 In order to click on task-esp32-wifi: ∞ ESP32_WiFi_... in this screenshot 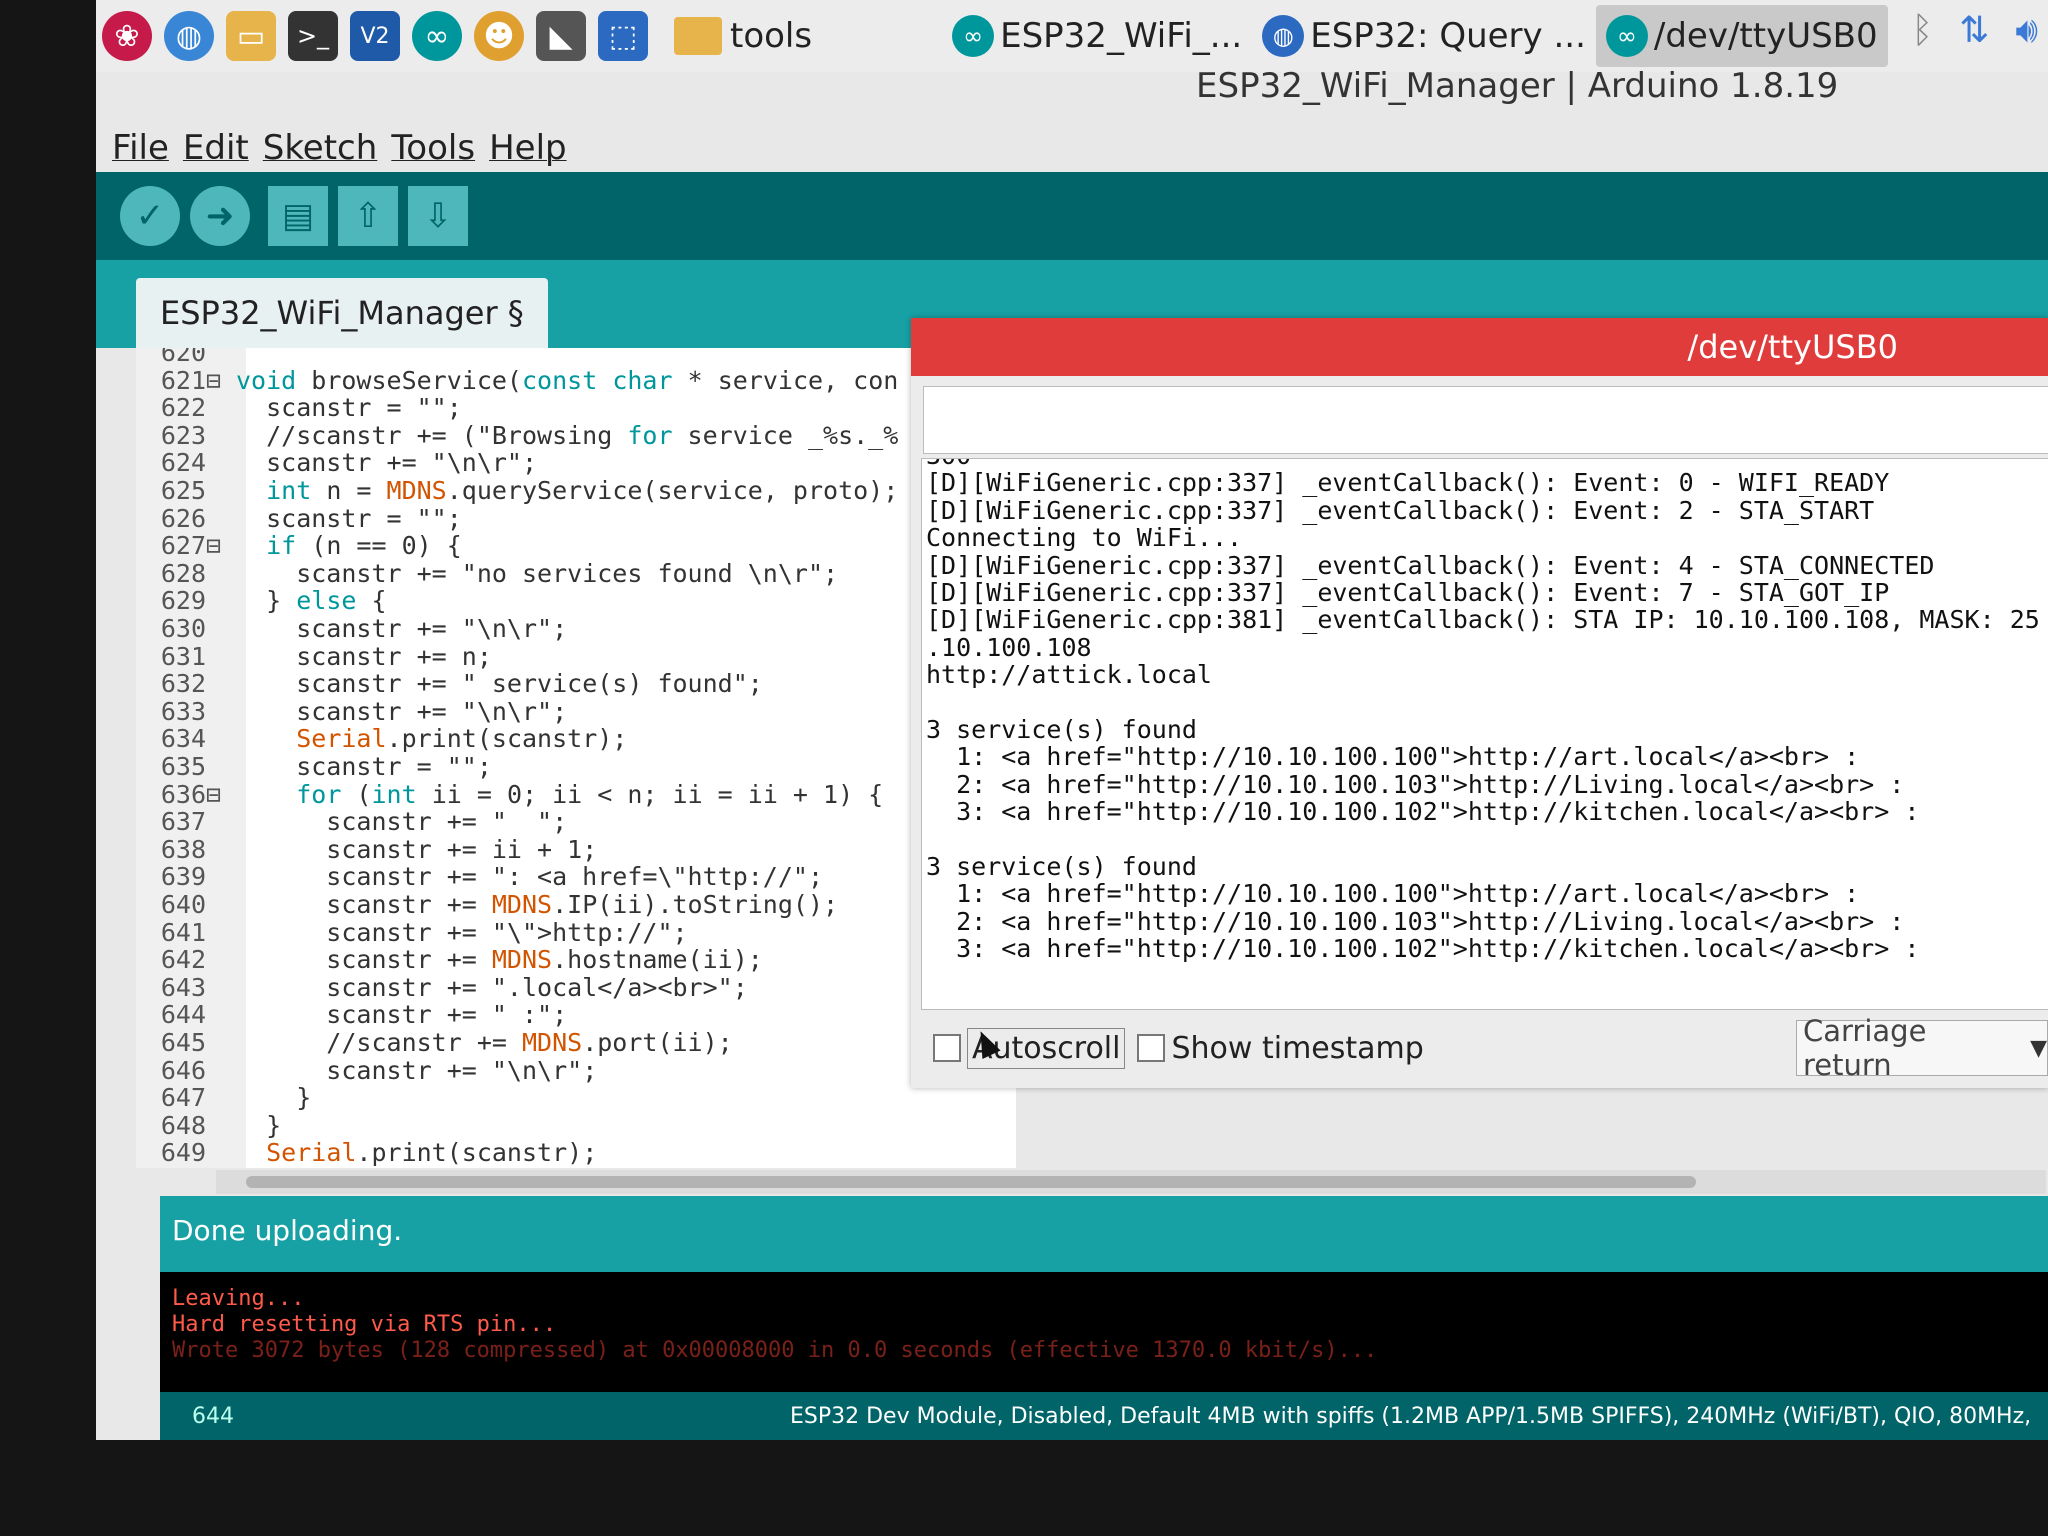, I will do `click(1097, 36)`.